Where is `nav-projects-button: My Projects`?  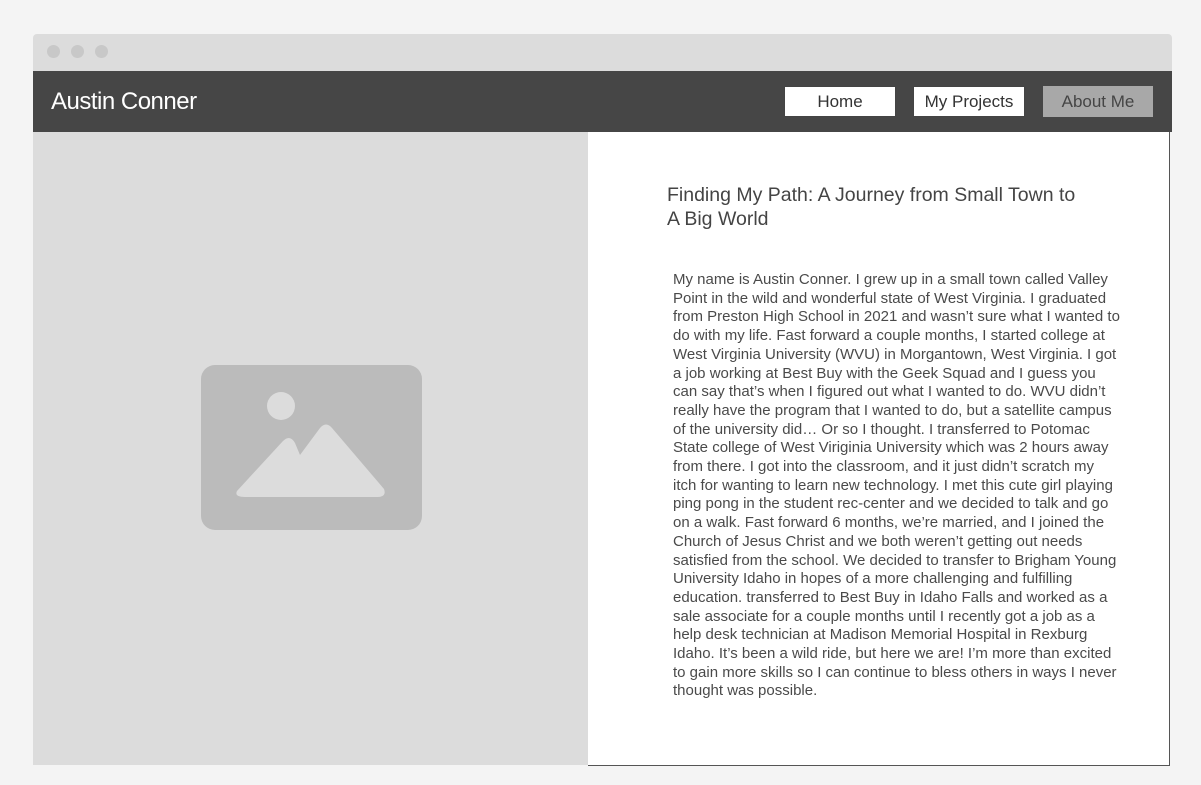
nav-projects-button: My Projects is located at coordinates (969, 101).